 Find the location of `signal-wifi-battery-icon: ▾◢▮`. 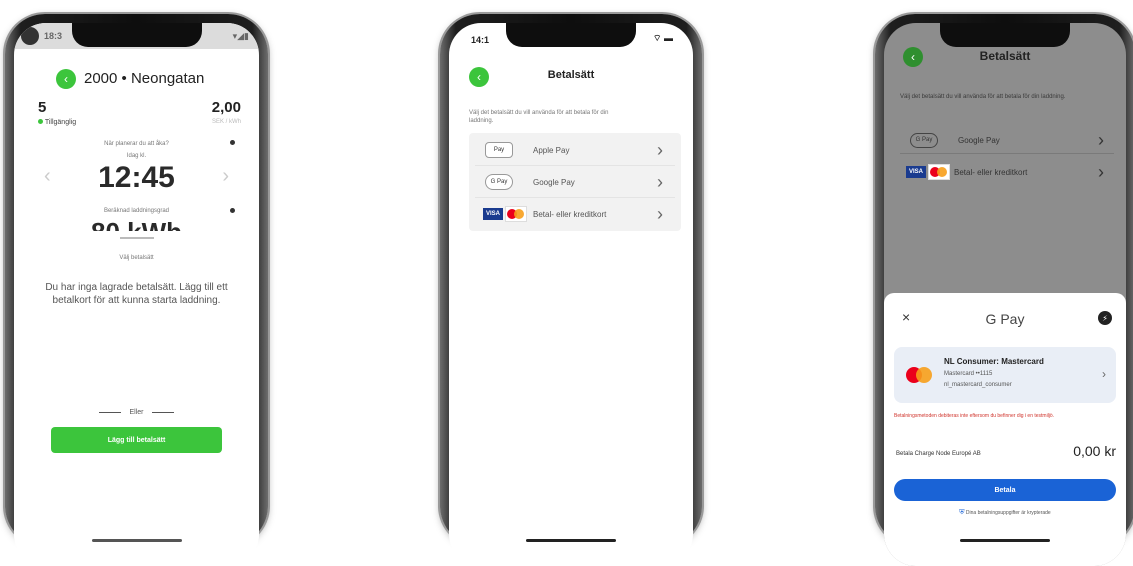

signal-wifi-battery-icon: ▾◢▮ is located at coordinates (240, 36).